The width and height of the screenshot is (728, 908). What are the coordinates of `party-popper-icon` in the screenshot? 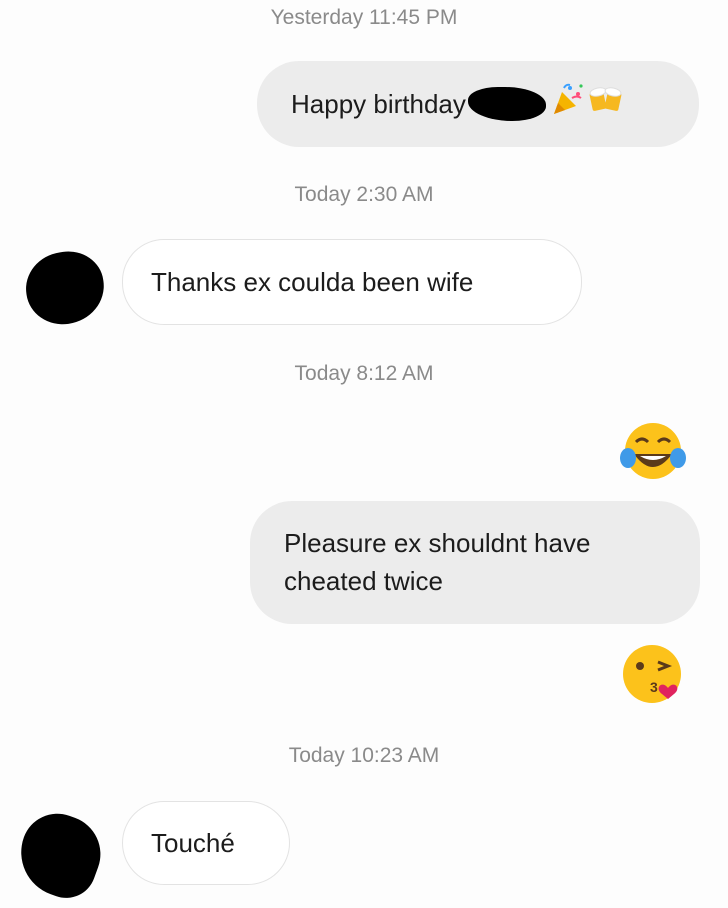 It's located at (568, 104).